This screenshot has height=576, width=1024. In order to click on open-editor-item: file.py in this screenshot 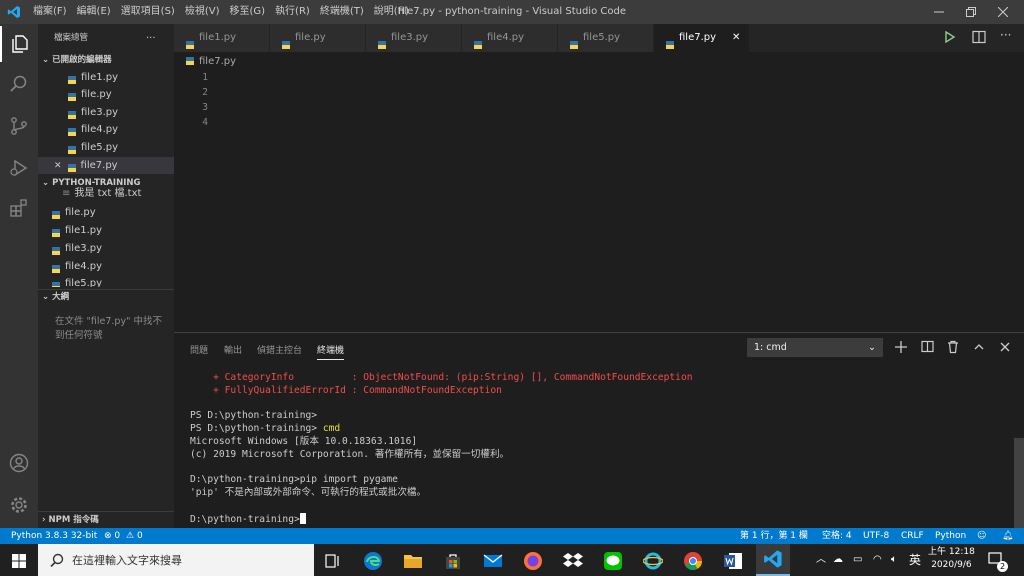, I will do `click(106, 94)`.